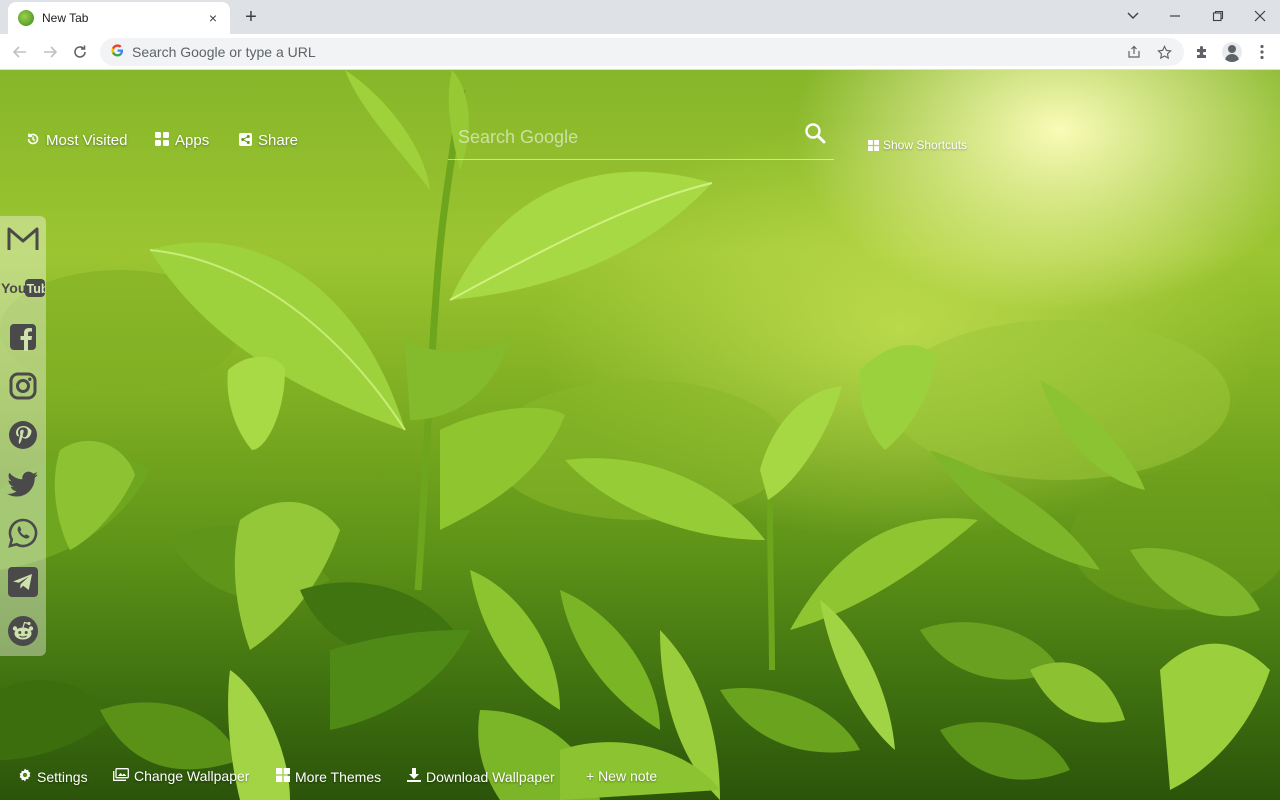  Describe the element at coordinates (50, 52) in the screenshot. I see `forward-button` at that location.